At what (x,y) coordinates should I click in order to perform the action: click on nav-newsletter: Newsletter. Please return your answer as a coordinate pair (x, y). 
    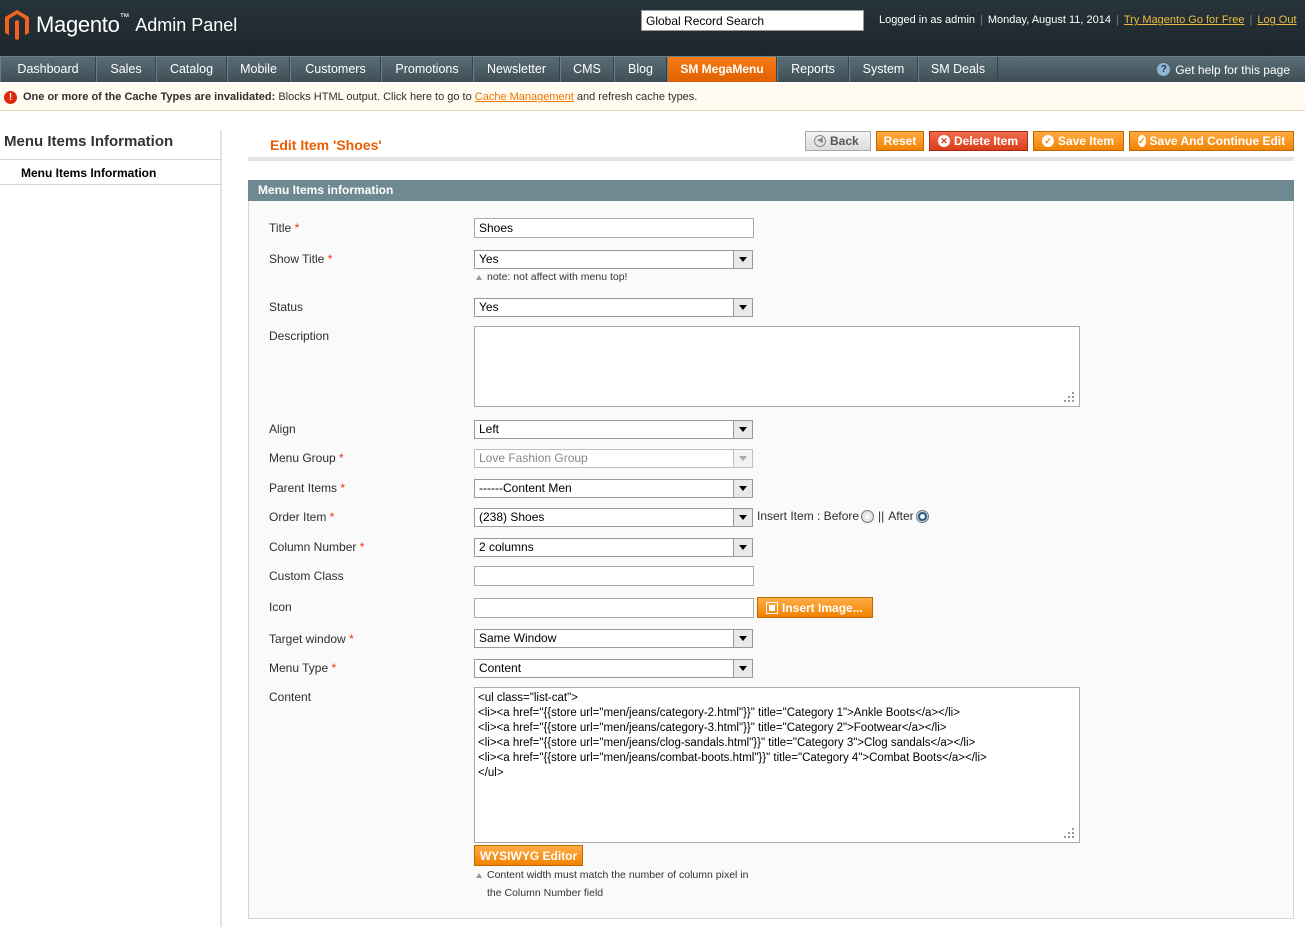
    Looking at the image, I should click on (516, 69).